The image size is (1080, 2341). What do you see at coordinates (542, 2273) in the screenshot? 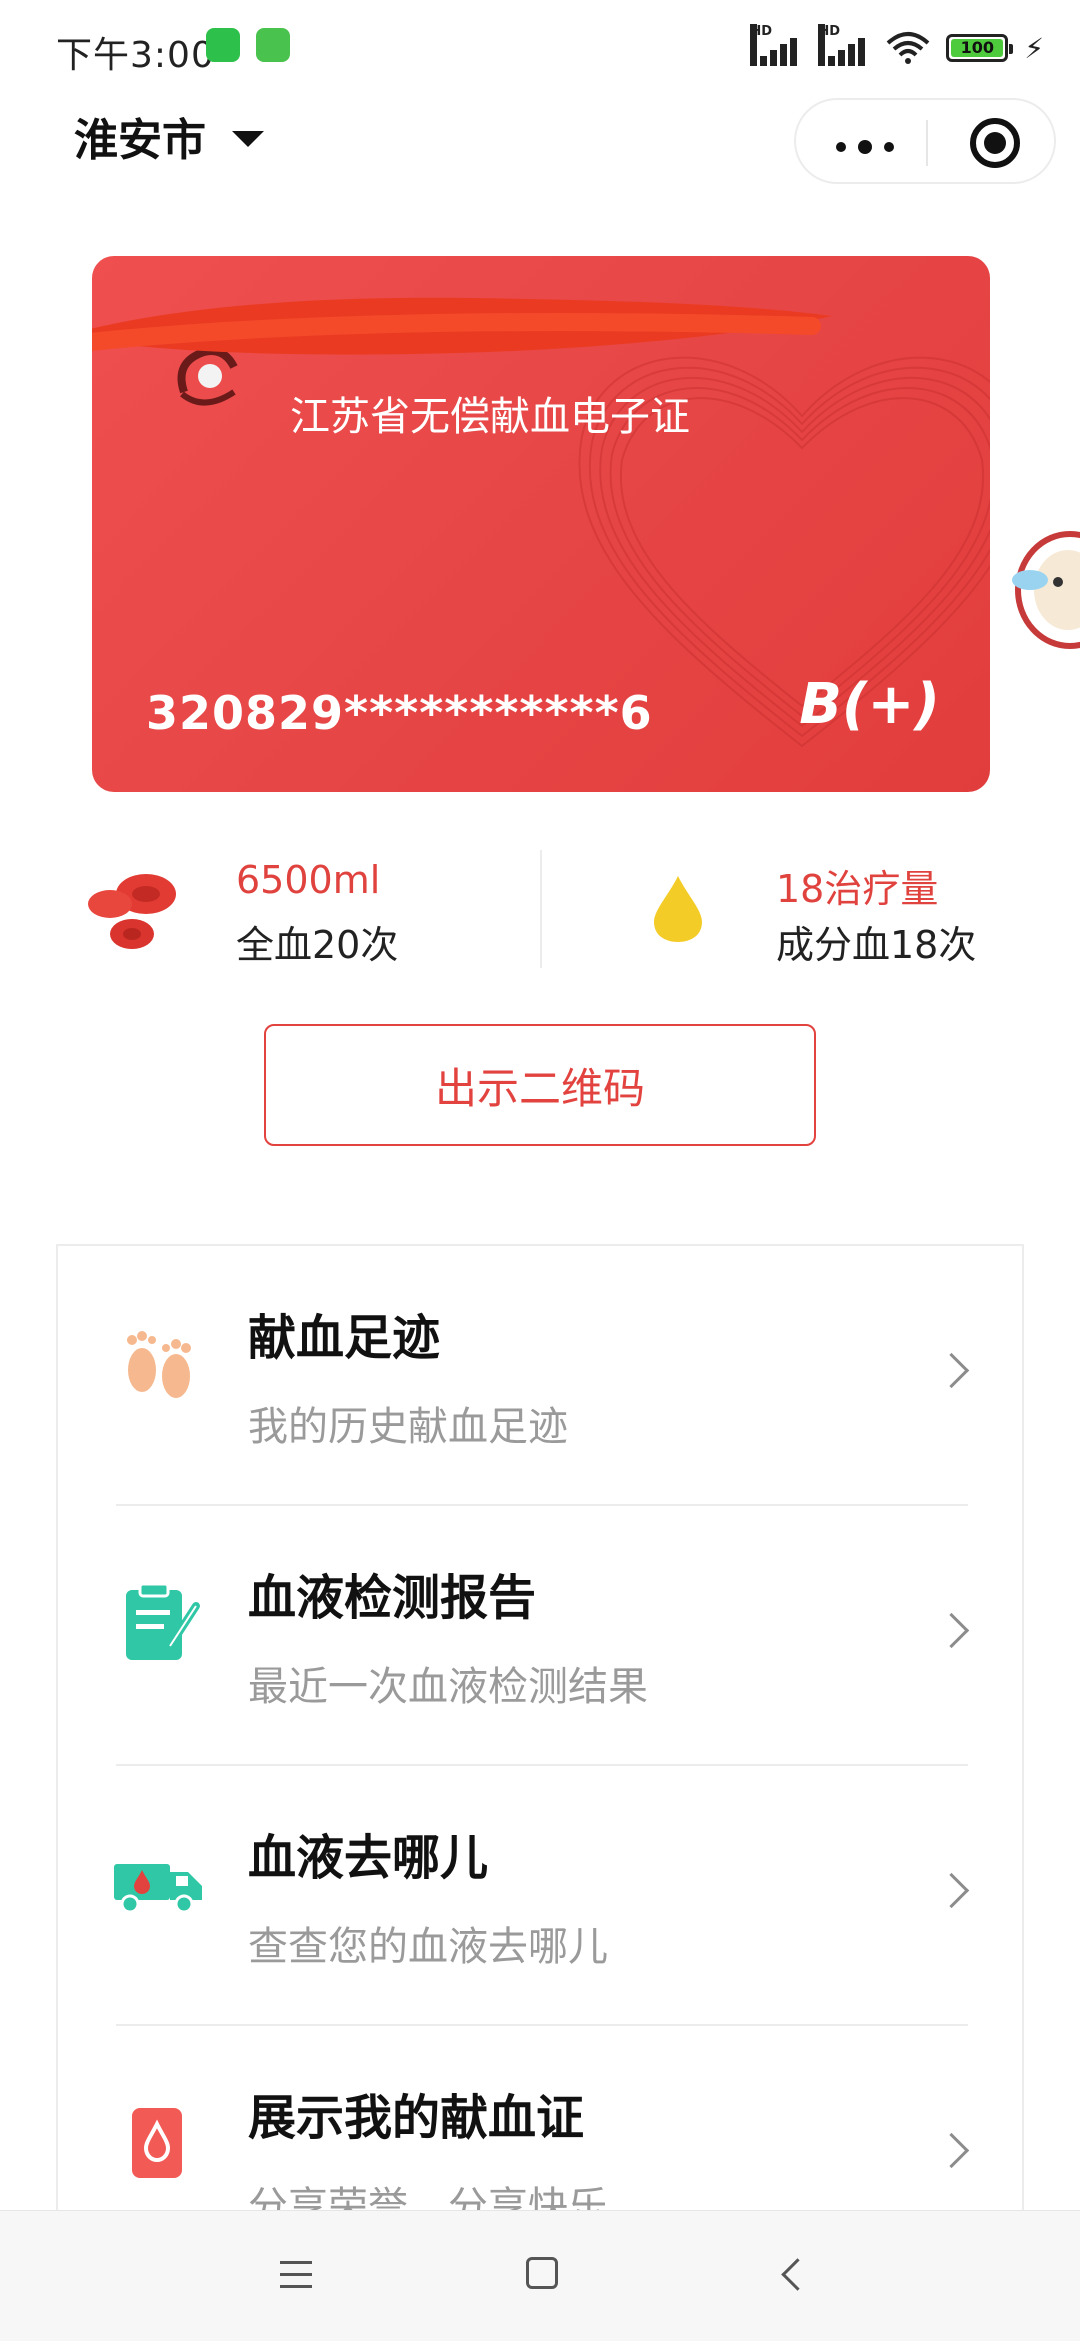
I see `home-button` at bounding box center [542, 2273].